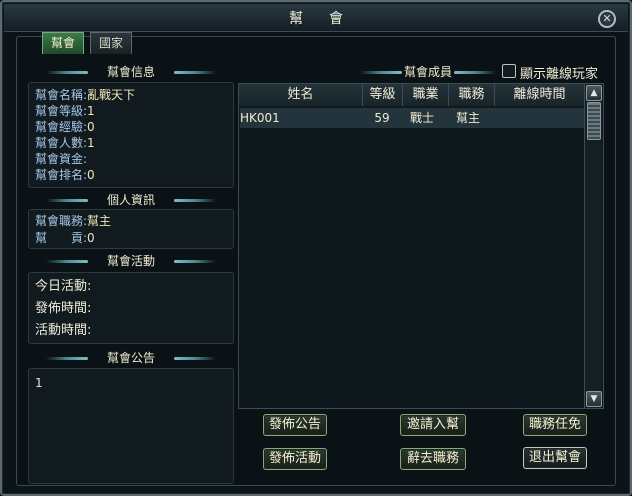  What do you see at coordinates (91, 238) in the screenshot?
I see `contribution-value: 0` at bounding box center [91, 238].